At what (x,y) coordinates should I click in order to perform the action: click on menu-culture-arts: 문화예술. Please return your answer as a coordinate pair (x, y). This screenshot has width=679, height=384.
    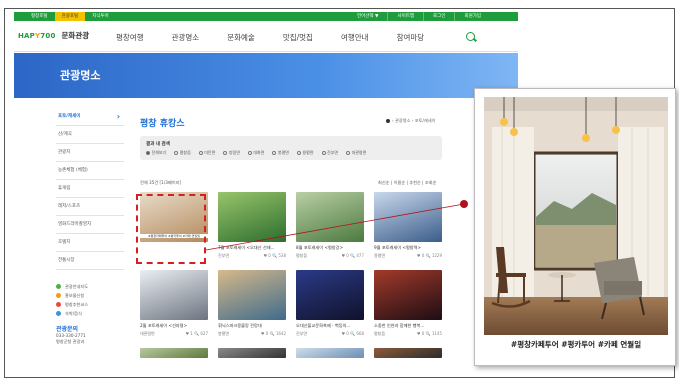
    Looking at the image, I should click on (241, 37).